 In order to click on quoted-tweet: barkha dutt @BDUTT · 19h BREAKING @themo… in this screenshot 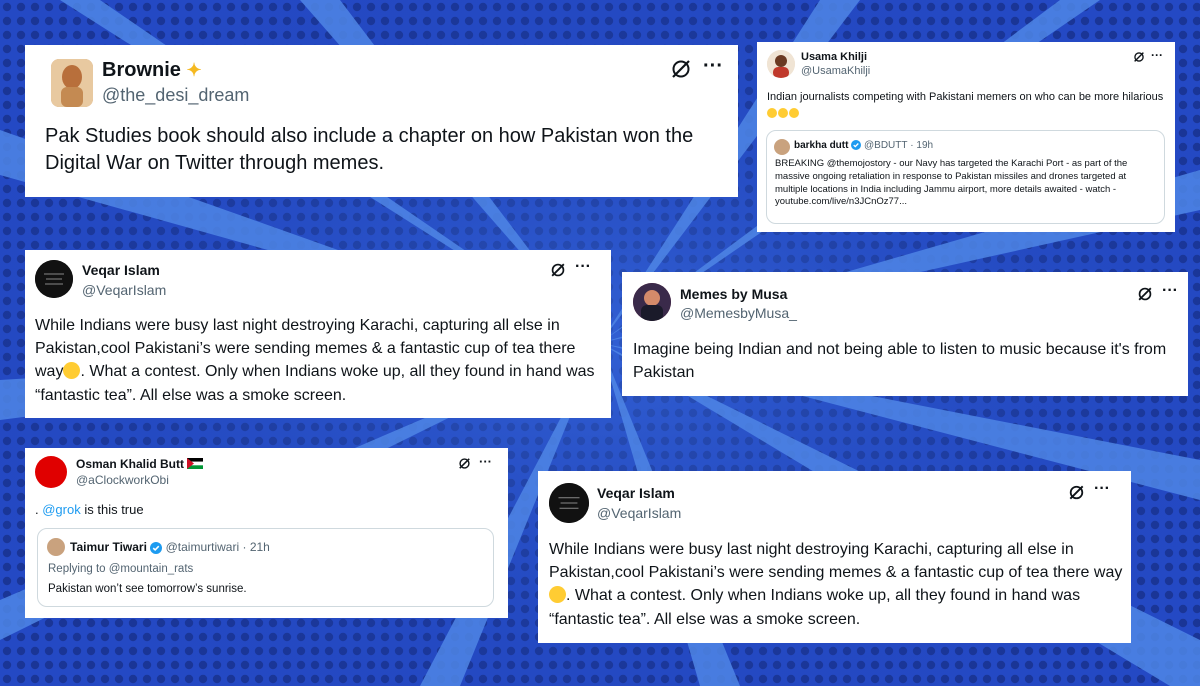, I will do `click(965, 177)`.